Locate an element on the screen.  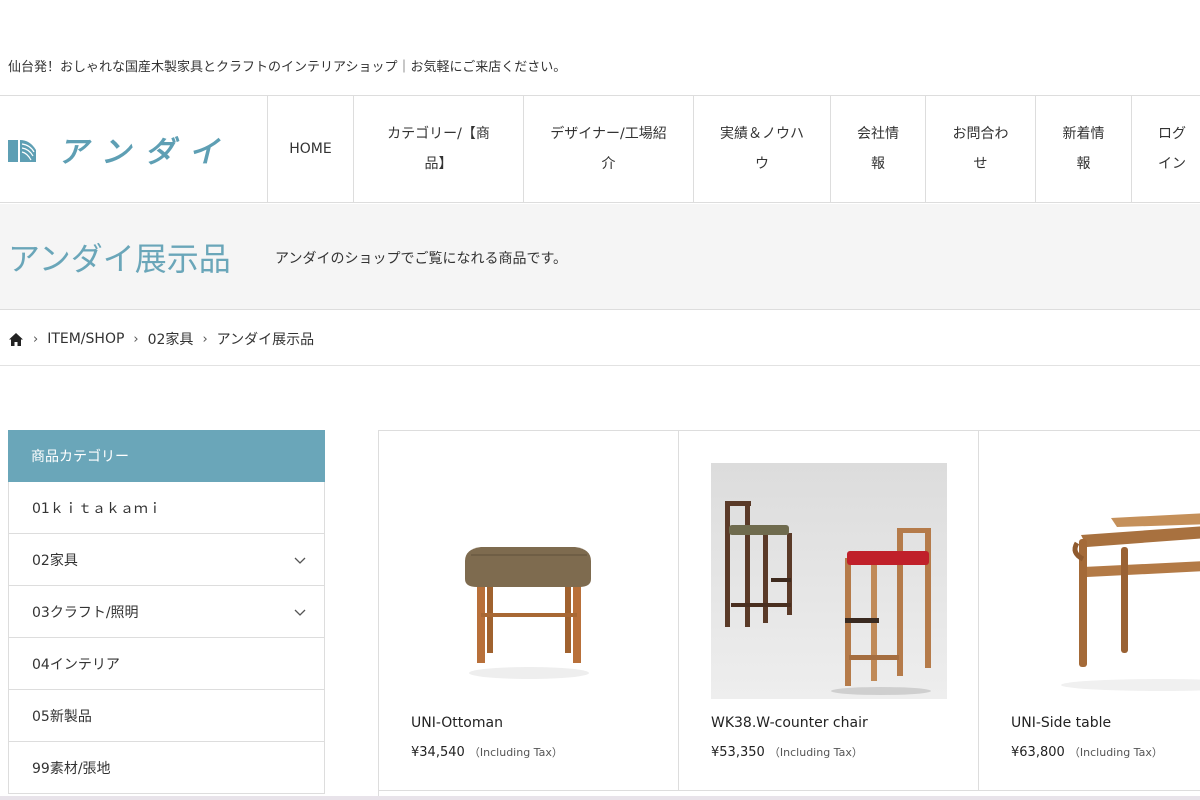
product-card: UNI-Side table ¥63,800 （Including Tax） is located at coordinates (1089, 611).